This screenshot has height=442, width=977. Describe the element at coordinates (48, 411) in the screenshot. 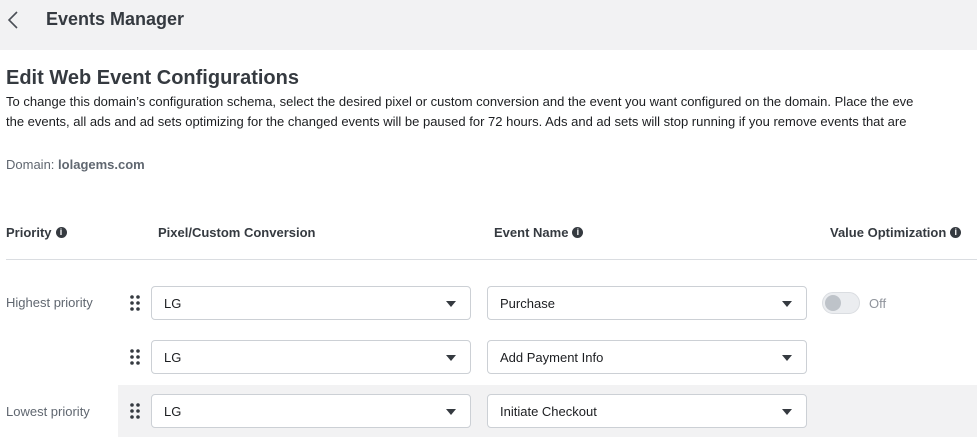

I see `priority-label-lowest: Lowest priority` at that location.